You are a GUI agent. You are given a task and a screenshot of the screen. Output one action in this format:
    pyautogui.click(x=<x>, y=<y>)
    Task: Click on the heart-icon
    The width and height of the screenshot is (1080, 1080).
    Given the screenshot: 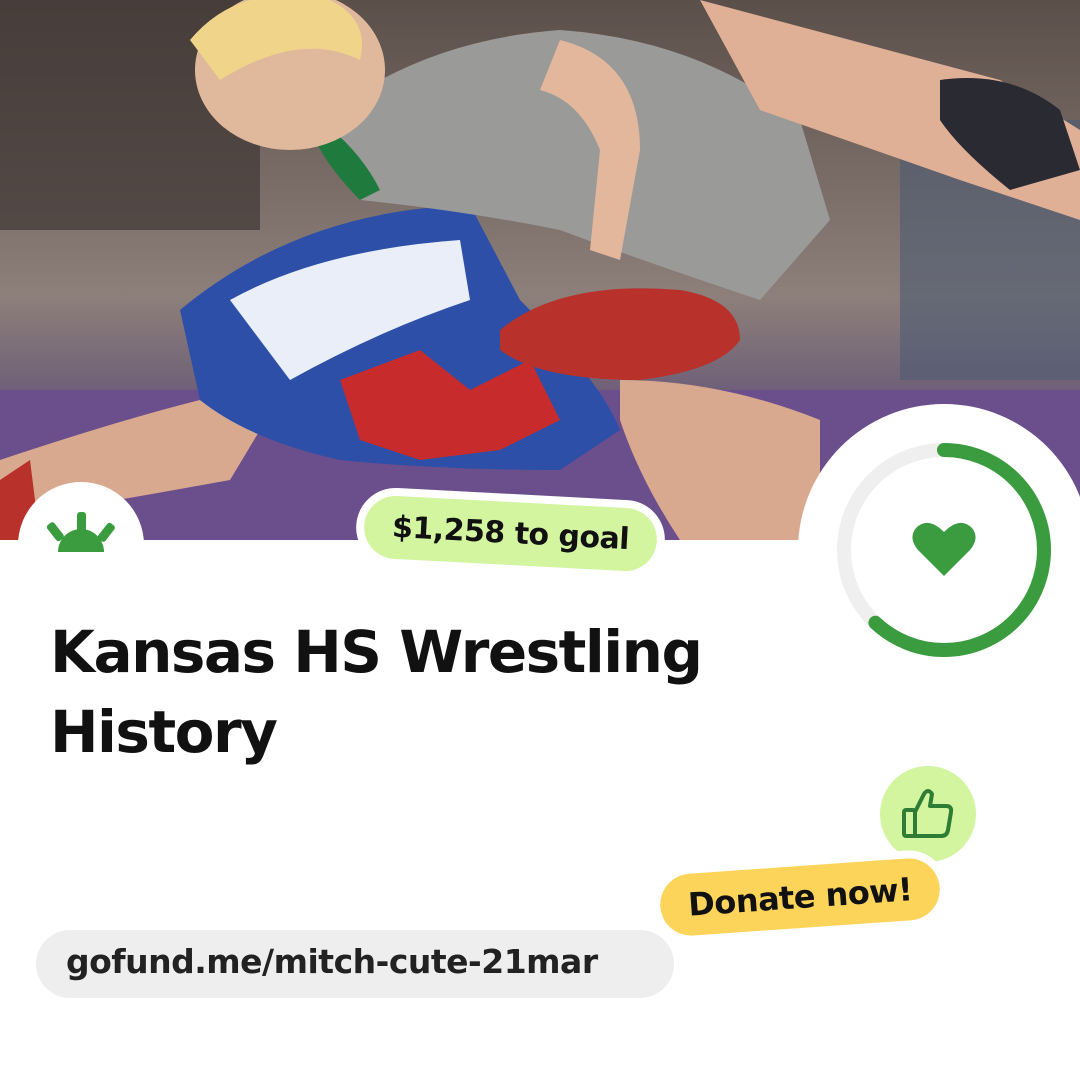 What is the action you would take?
    pyautogui.click(x=944, y=549)
    